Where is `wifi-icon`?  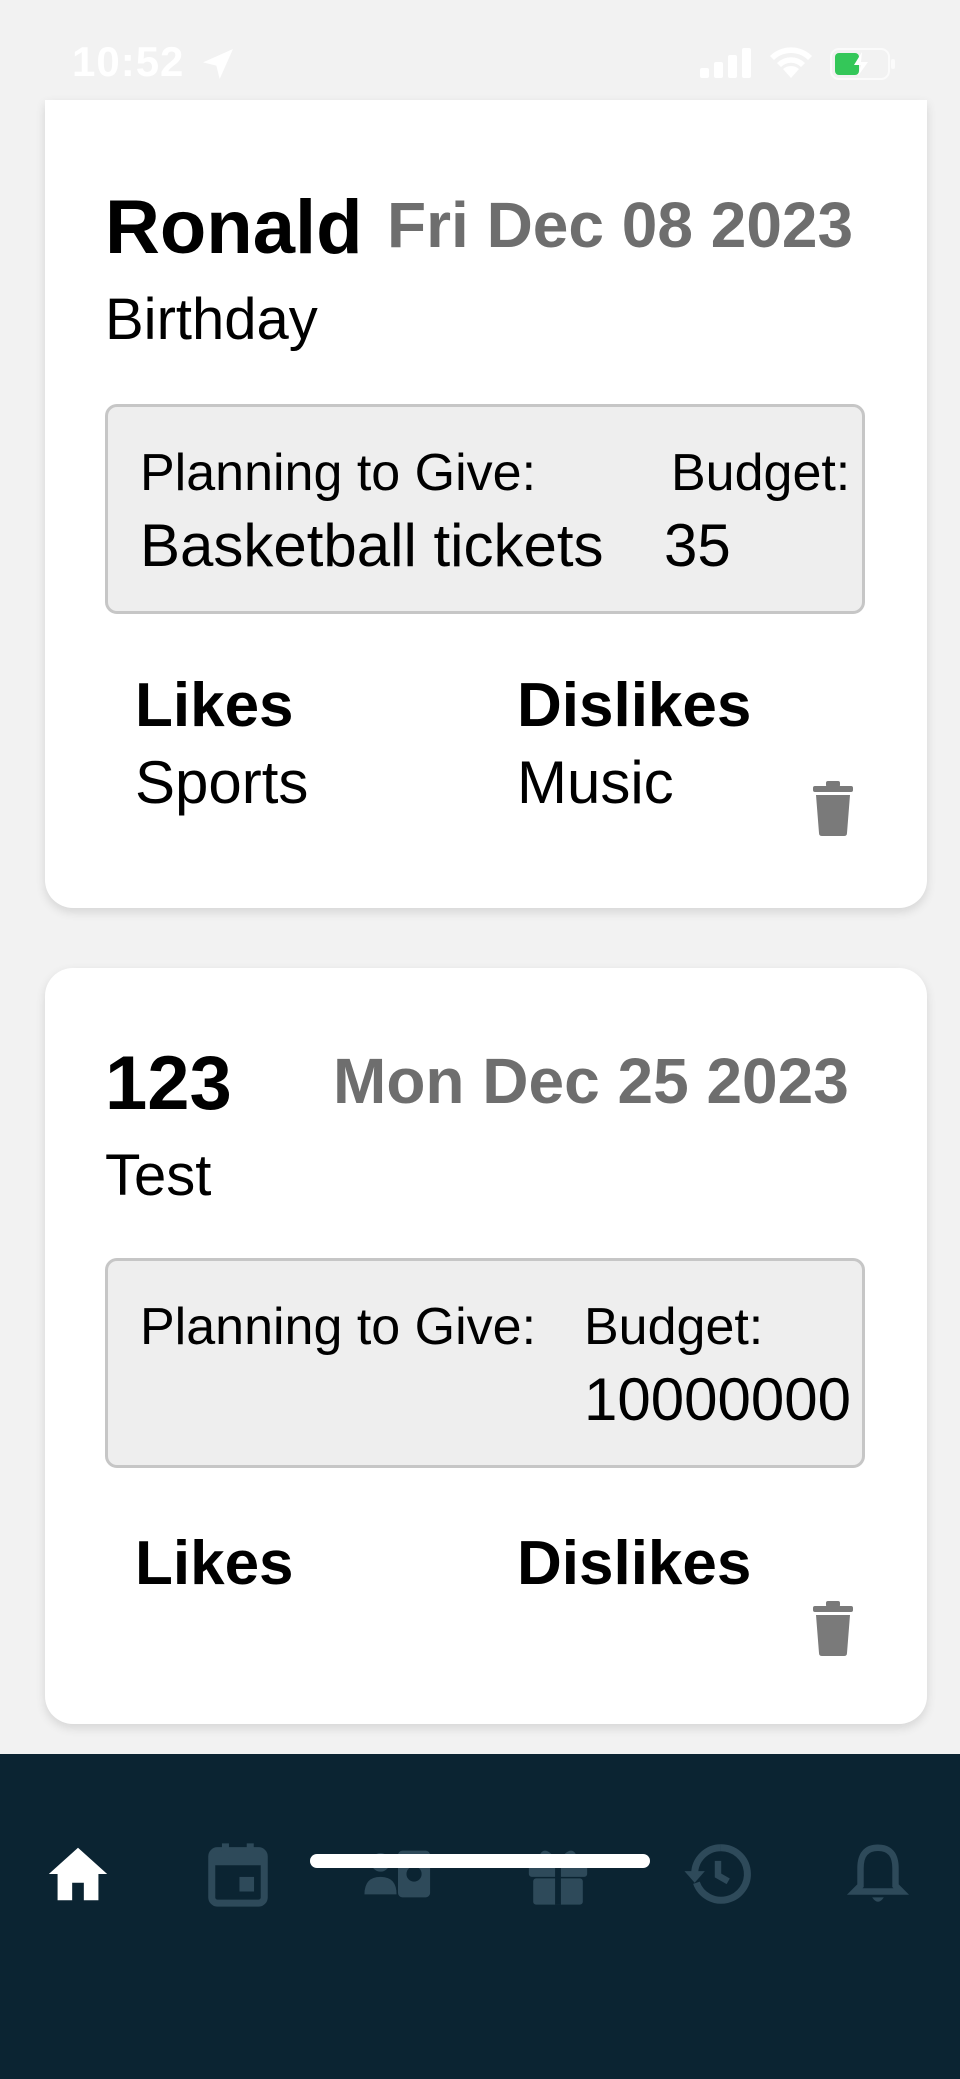 wifi-icon is located at coordinates (791, 62).